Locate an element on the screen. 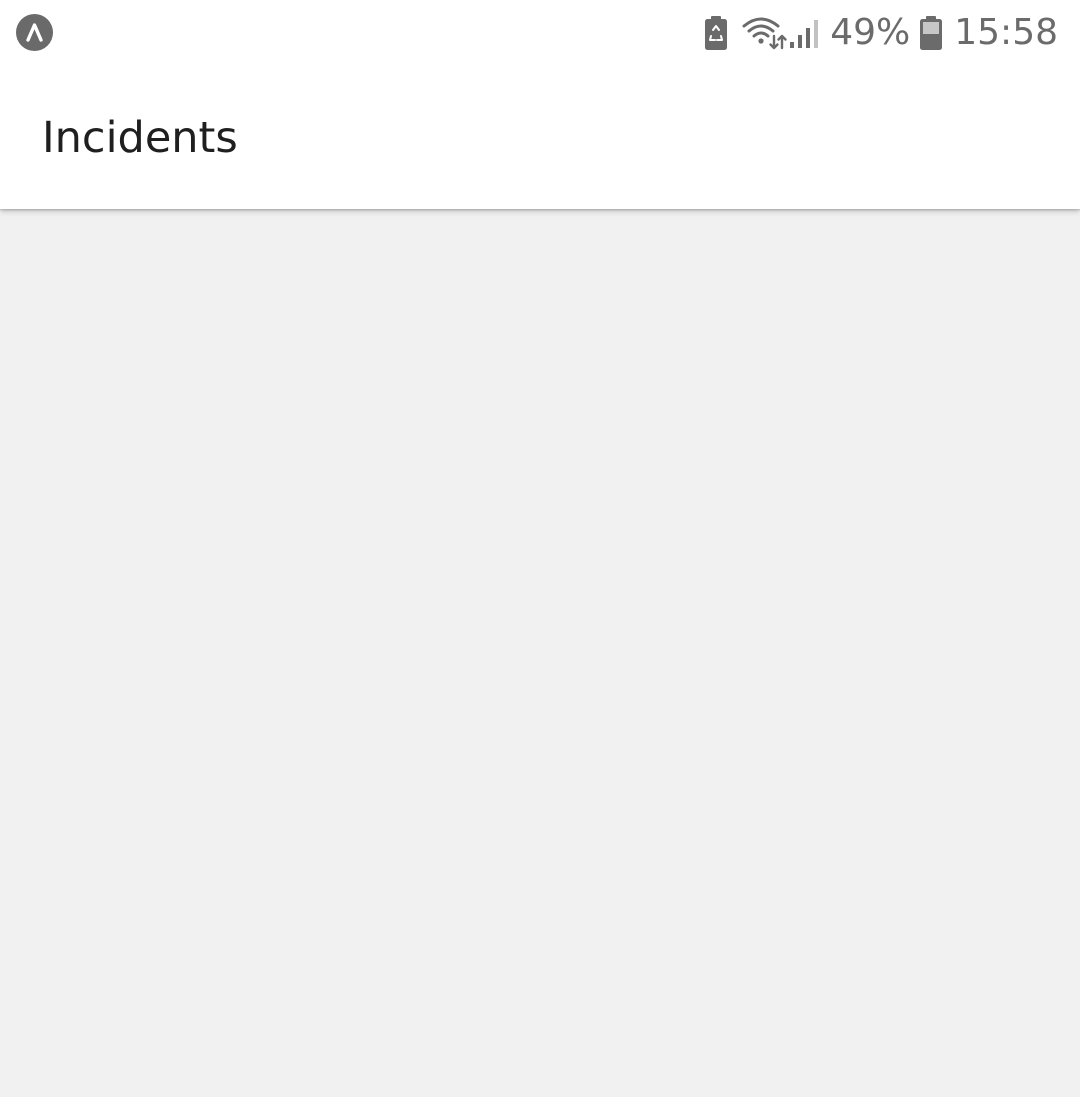 This screenshot has height=1097, width=1080. status-time: 15:58 is located at coordinates (1006, 32).